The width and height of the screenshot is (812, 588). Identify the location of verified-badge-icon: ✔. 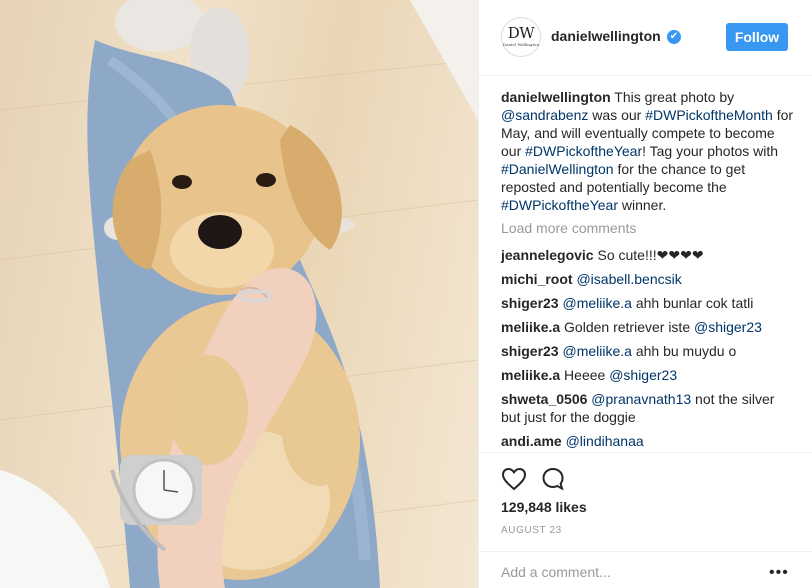
(674, 37).